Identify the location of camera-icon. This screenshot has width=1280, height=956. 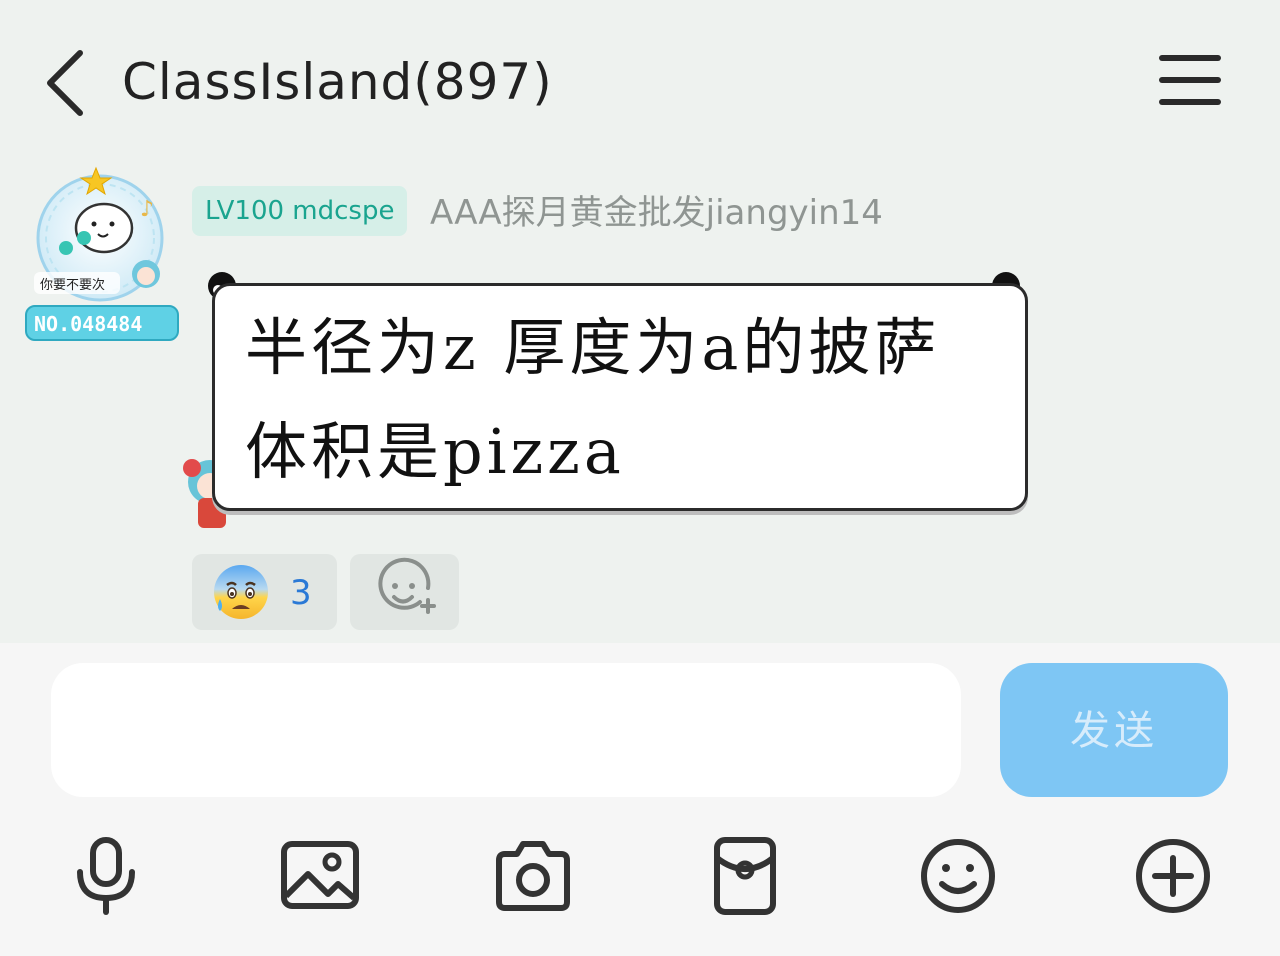
(533, 876).